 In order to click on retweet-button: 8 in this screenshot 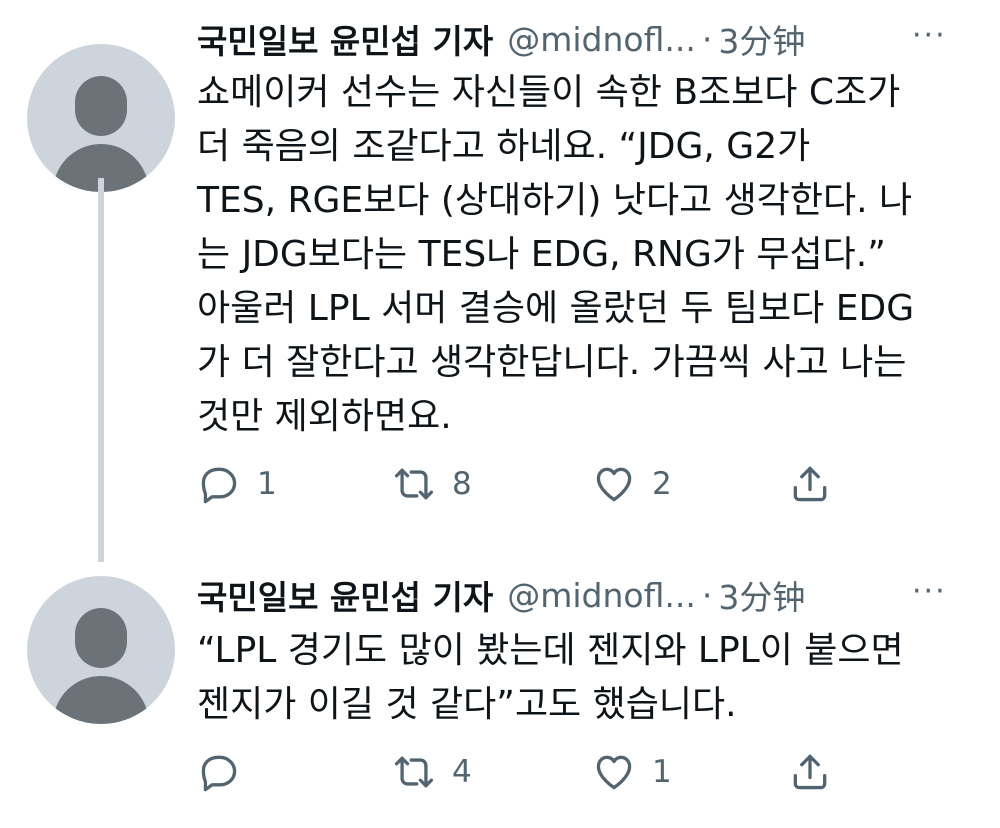, I will do `click(432, 484)`.